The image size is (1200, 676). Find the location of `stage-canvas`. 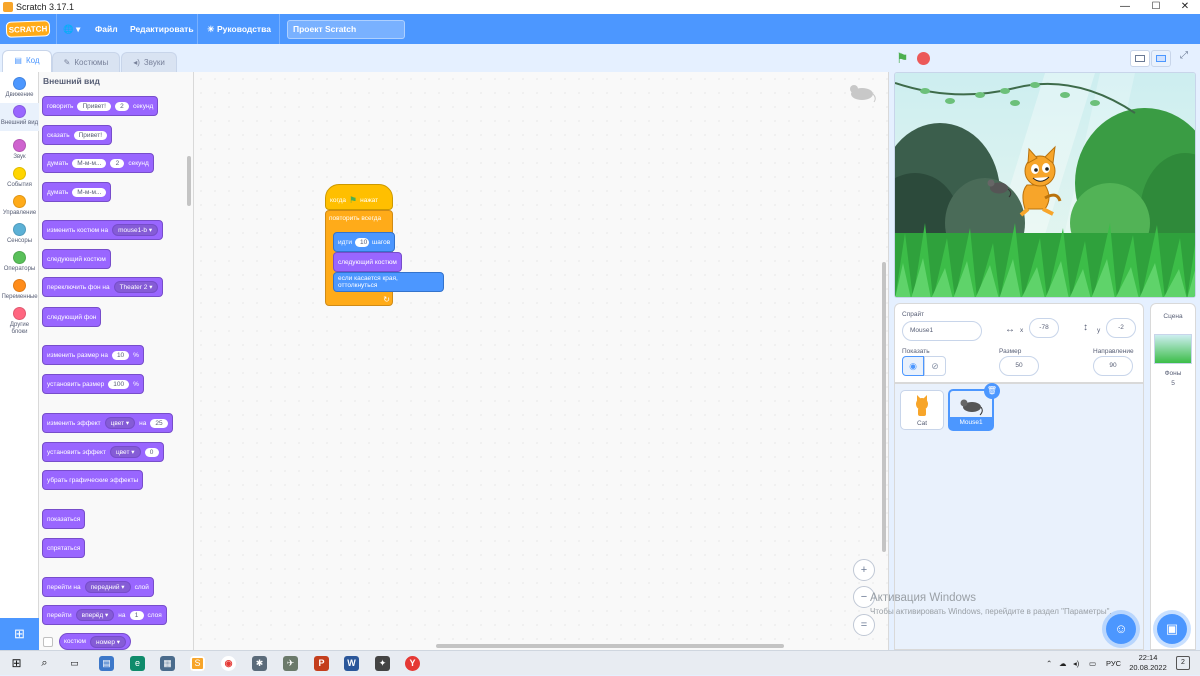

stage-canvas is located at coordinates (1045, 185).